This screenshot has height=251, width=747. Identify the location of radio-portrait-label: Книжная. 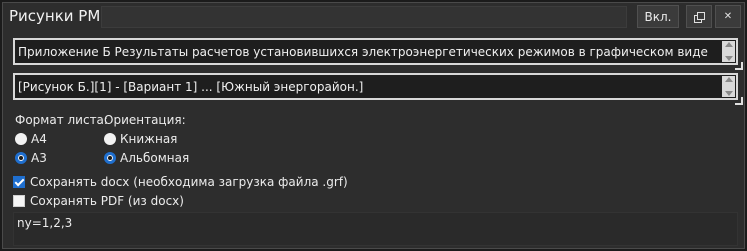
(149, 139).